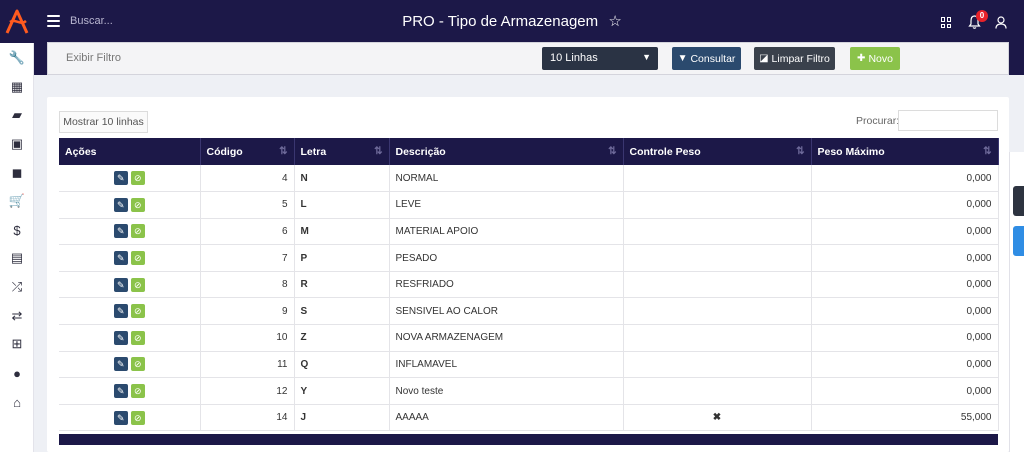 This screenshot has width=1024, height=452. What do you see at coordinates (17, 173) in the screenshot?
I see `briefcase-icon: ◼` at bounding box center [17, 173].